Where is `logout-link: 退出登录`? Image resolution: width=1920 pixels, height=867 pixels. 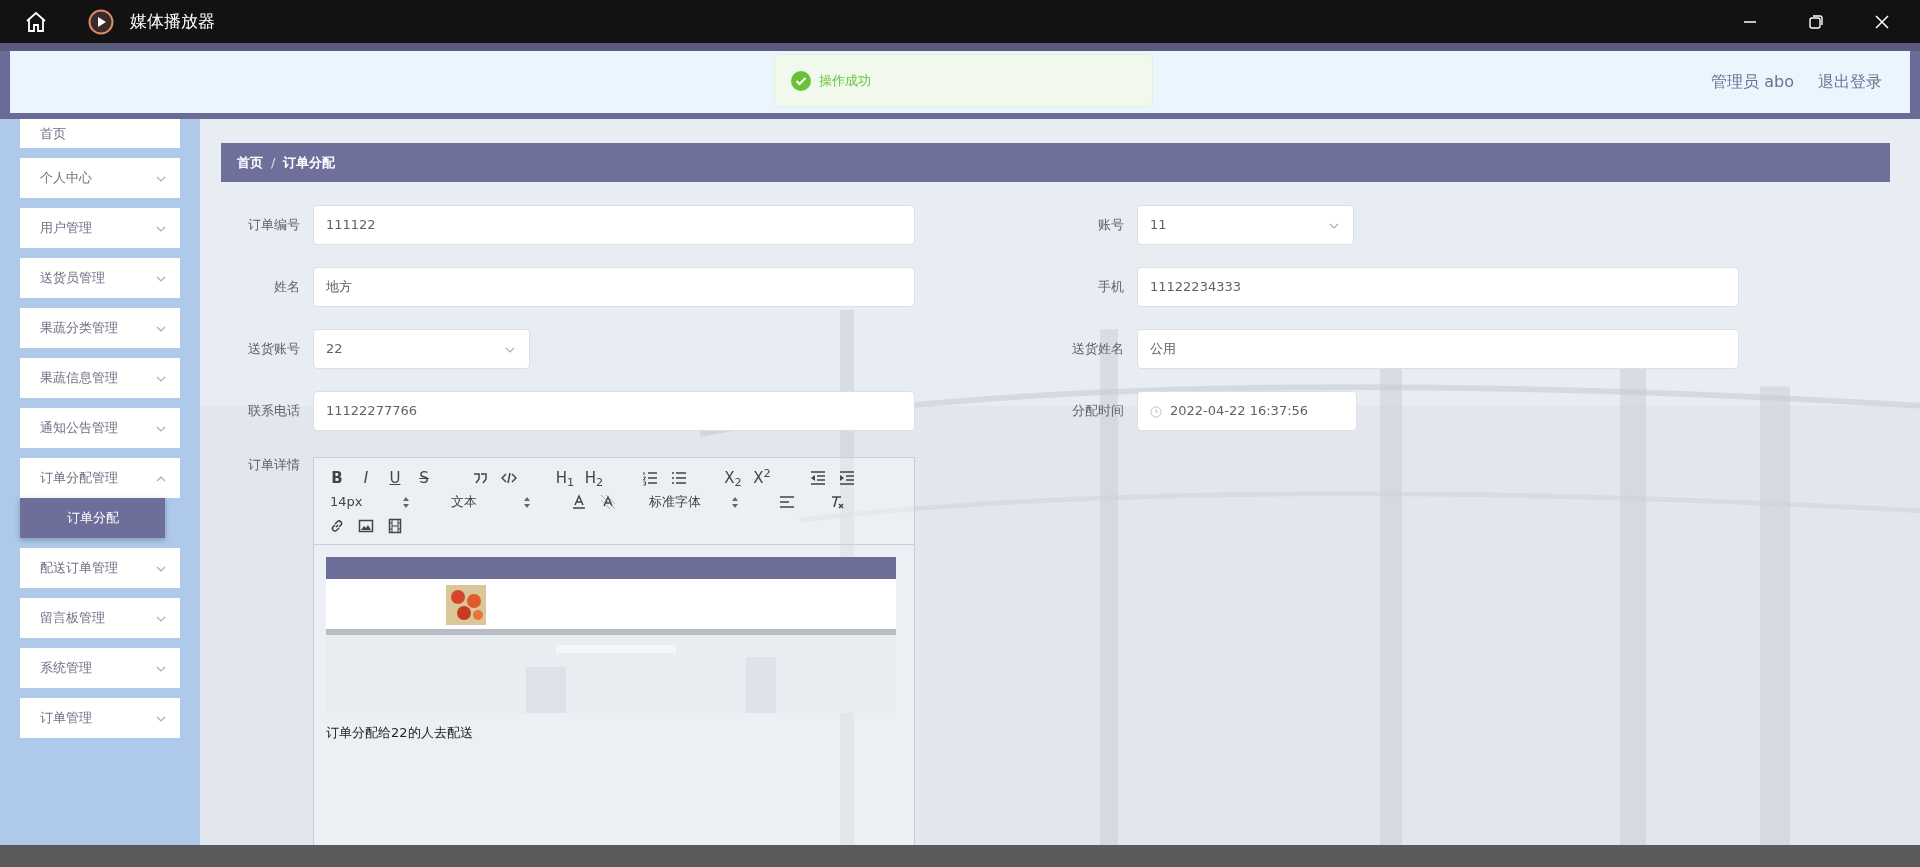 logout-link: 退出登录 is located at coordinates (1850, 82).